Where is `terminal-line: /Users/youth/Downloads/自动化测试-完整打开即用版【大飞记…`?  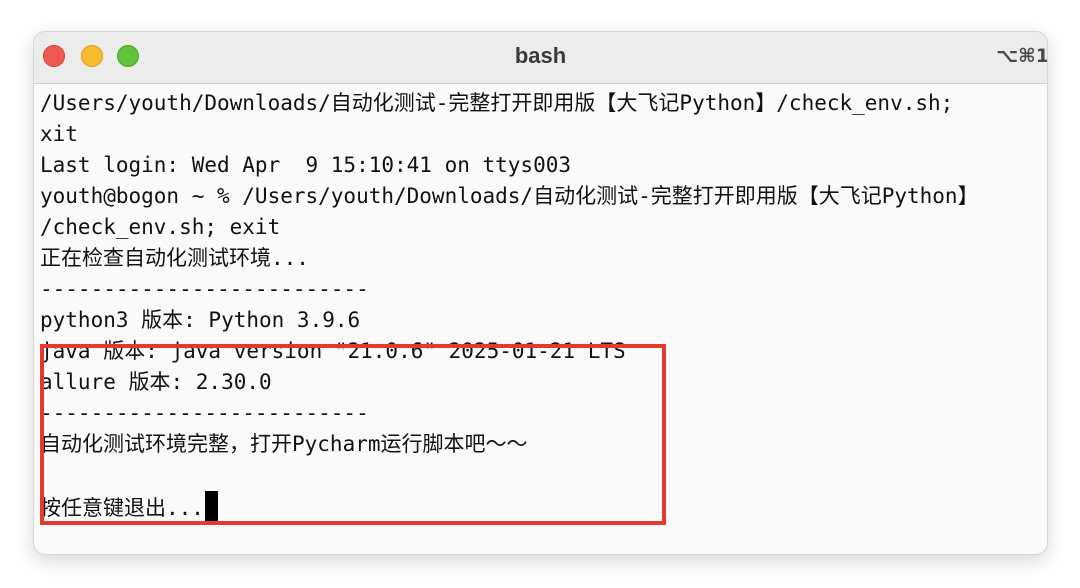 terminal-line: /Users/youth/Downloads/自动化测试-完整打开即用版【大飞记… is located at coordinates (497, 103).